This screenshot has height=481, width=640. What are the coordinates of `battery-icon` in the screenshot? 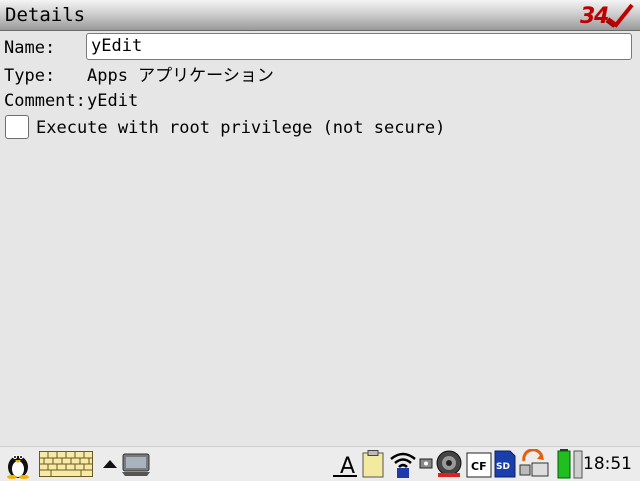 It's located at (571, 463).